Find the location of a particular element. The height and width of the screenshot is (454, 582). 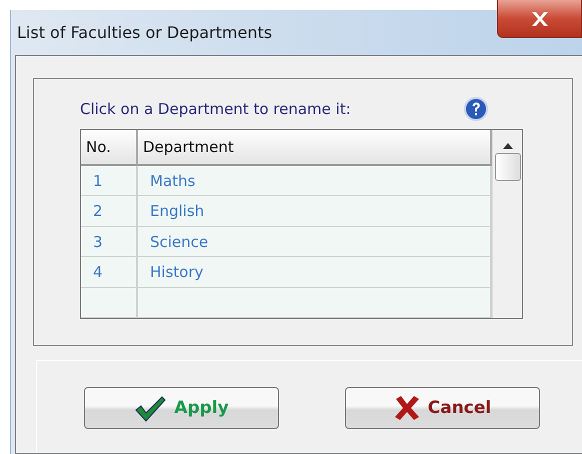

column-header: Department is located at coordinates (315, 148).